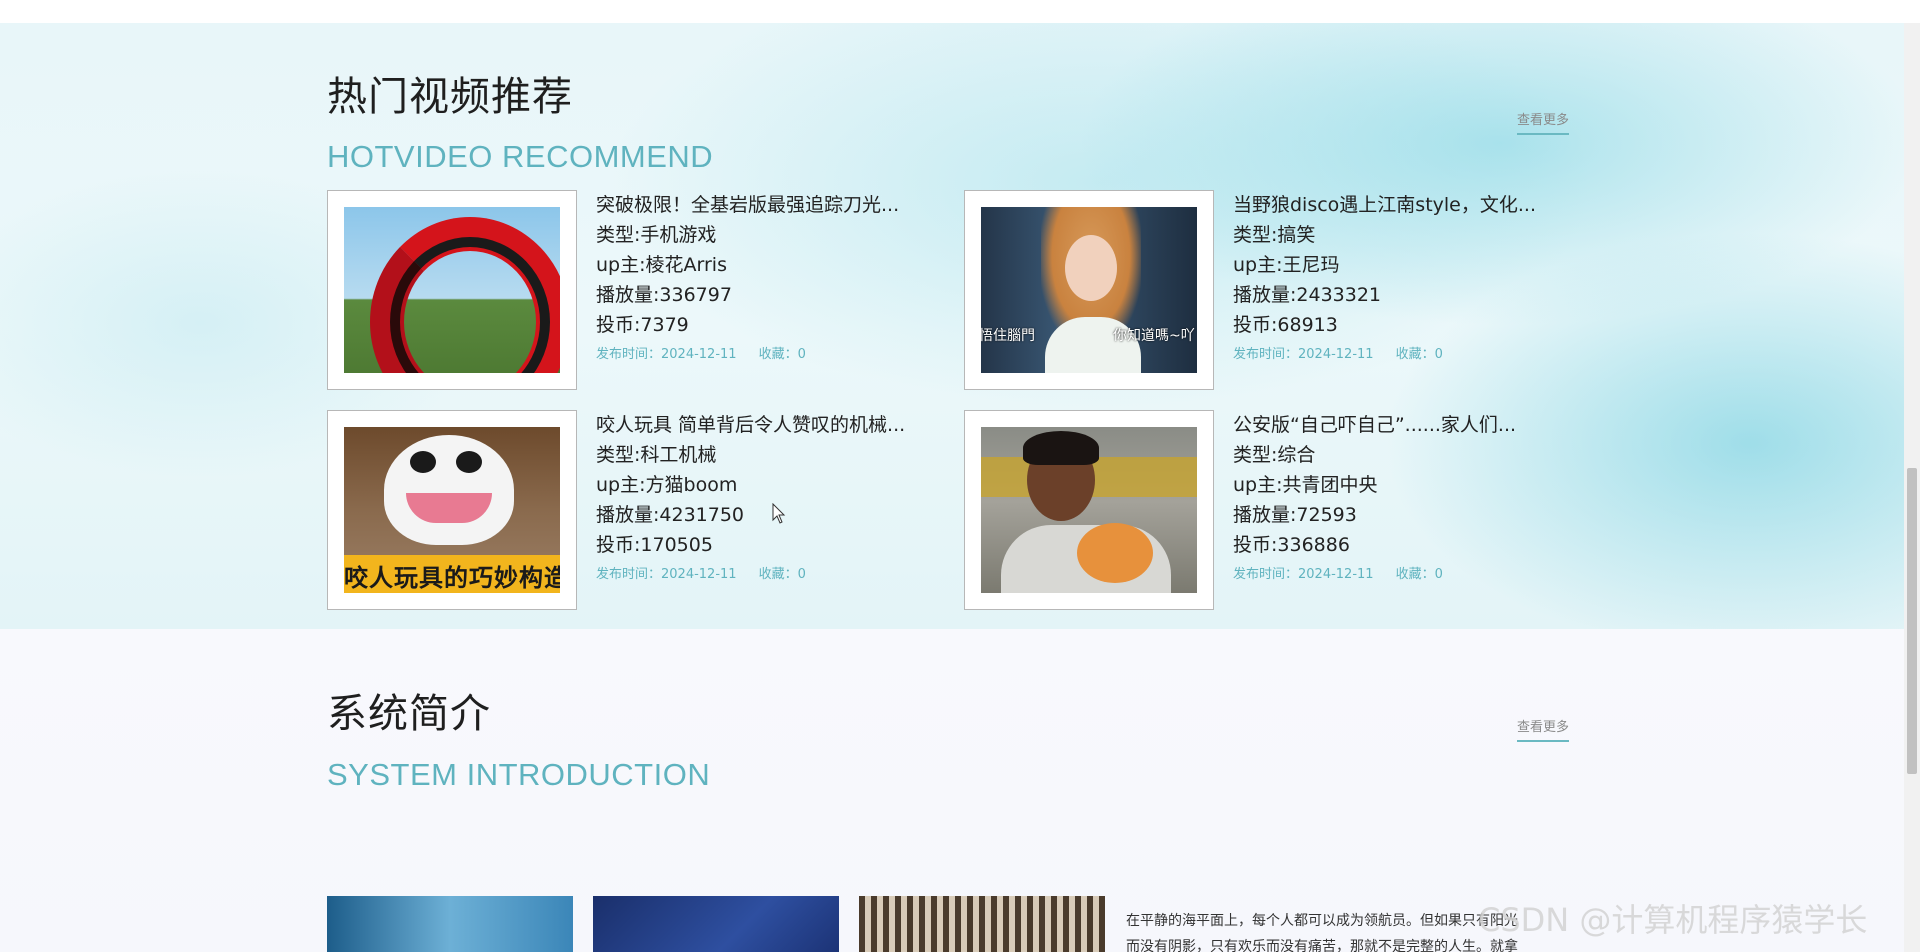 The width and height of the screenshot is (1920, 952). Describe the element at coordinates (450, 97) in the screenshot. I see `hot-section-title: 热门视频推荐` at that location.